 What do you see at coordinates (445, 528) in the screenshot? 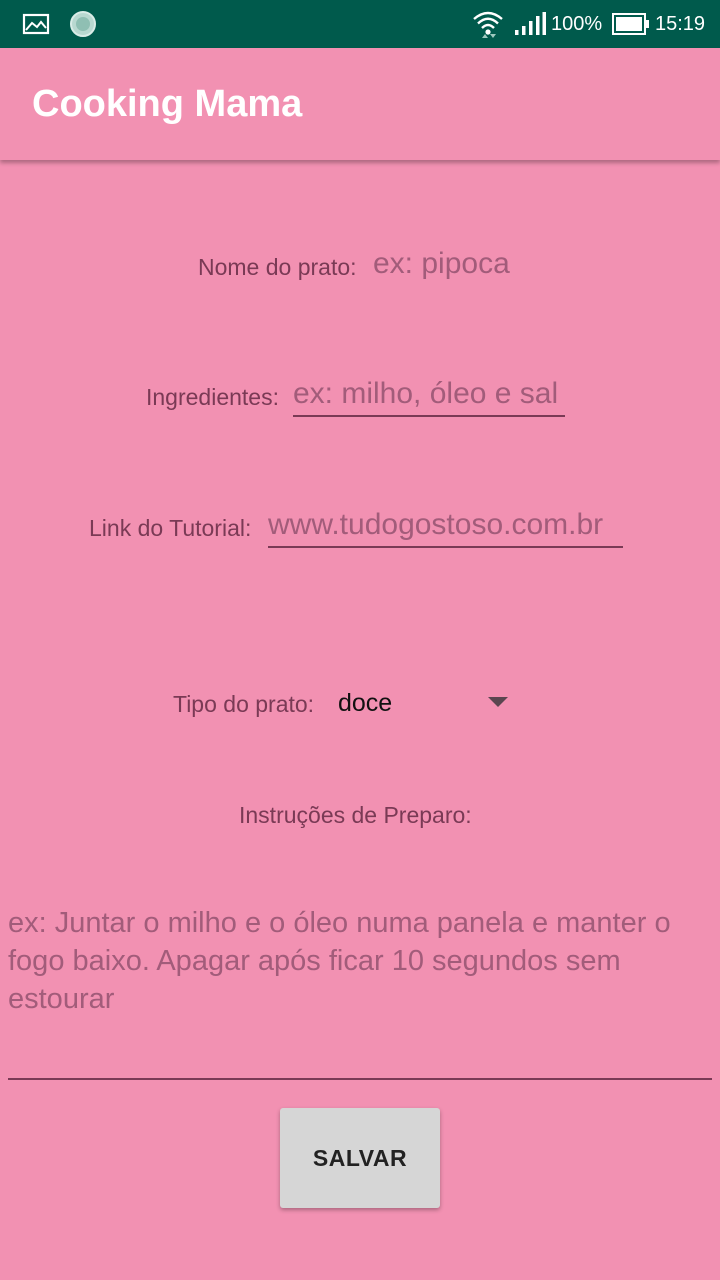
I see `tutorial-link-input: www.tudogostoso.com.br` at bounding box center [445, 528].